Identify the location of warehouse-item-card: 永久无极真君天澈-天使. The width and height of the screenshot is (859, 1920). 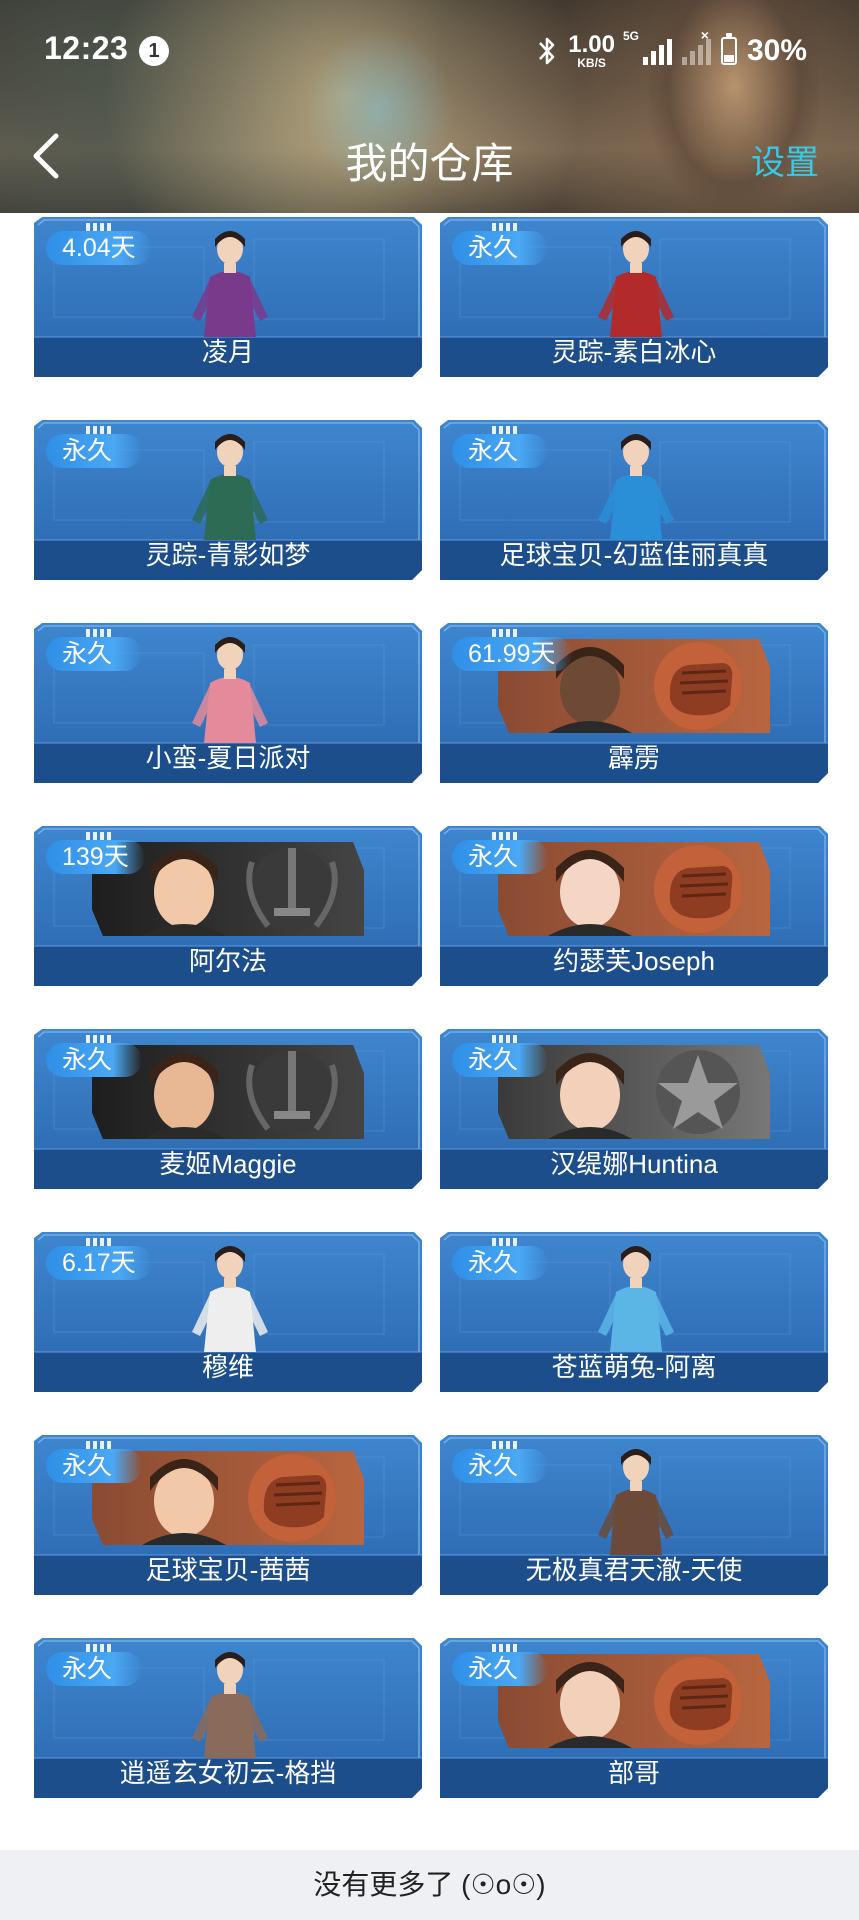
(634, 1515).